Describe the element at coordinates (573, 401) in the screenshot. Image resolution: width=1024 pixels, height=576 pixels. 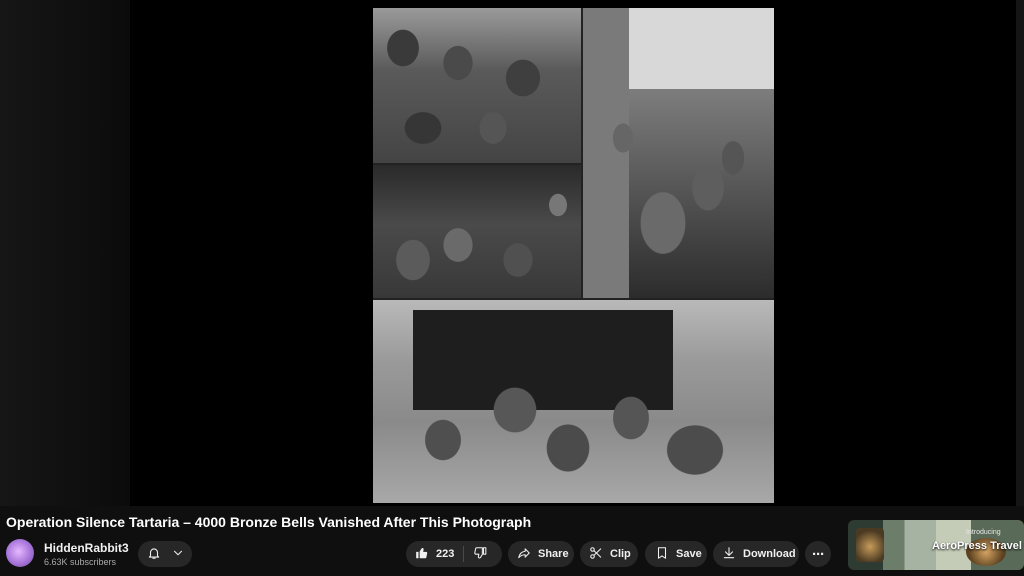
I see `photo-men-standing-behind-bells` at that location.